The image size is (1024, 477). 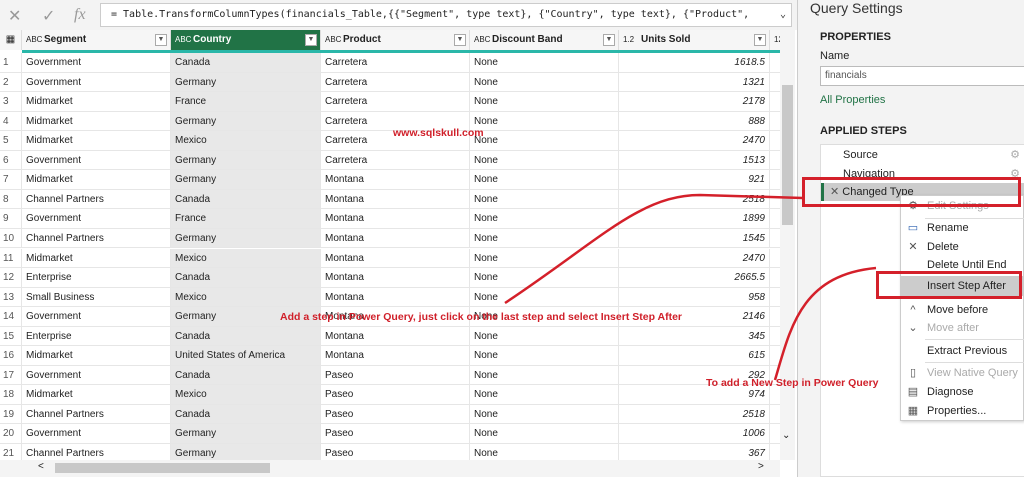 What do you see at coordinates (694, 277) in the screenshot?
I see `units-sold-cell: 2665.5` at bounding box center [694, 277].